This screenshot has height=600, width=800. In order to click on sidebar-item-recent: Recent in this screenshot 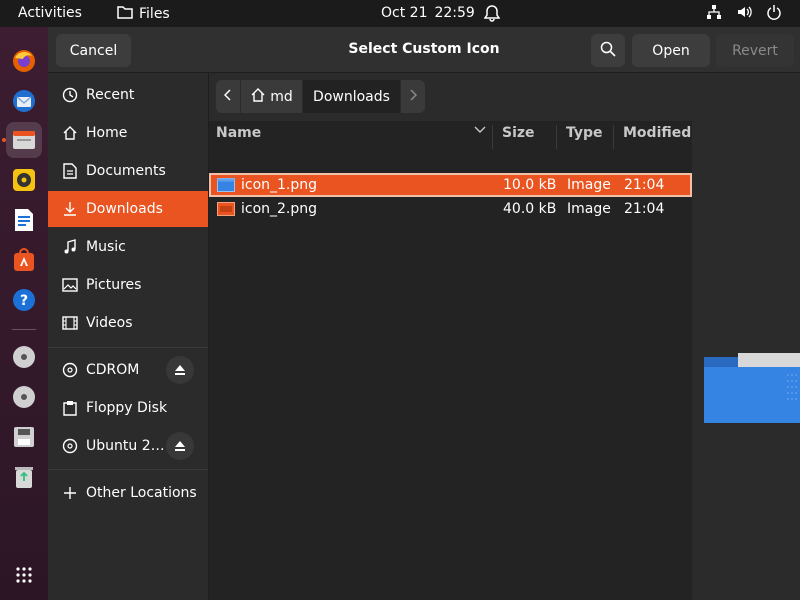, I will do `click(128, 95)`.